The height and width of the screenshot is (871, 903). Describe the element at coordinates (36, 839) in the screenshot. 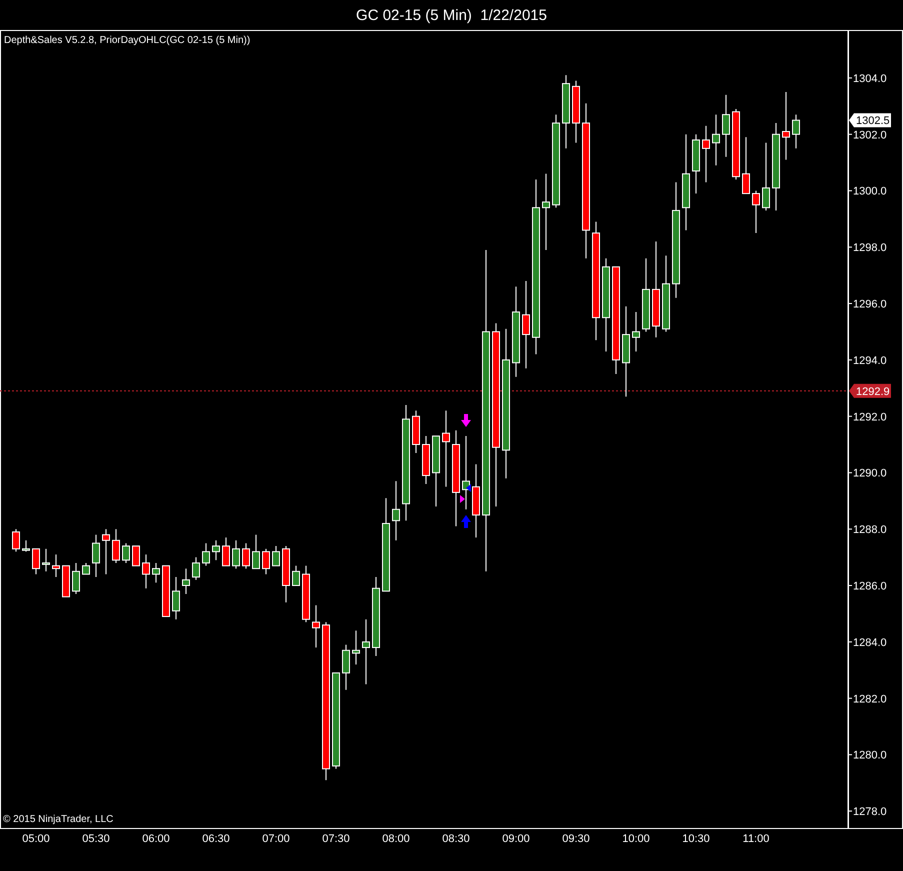

I see `time-label: 05:00` at that location.